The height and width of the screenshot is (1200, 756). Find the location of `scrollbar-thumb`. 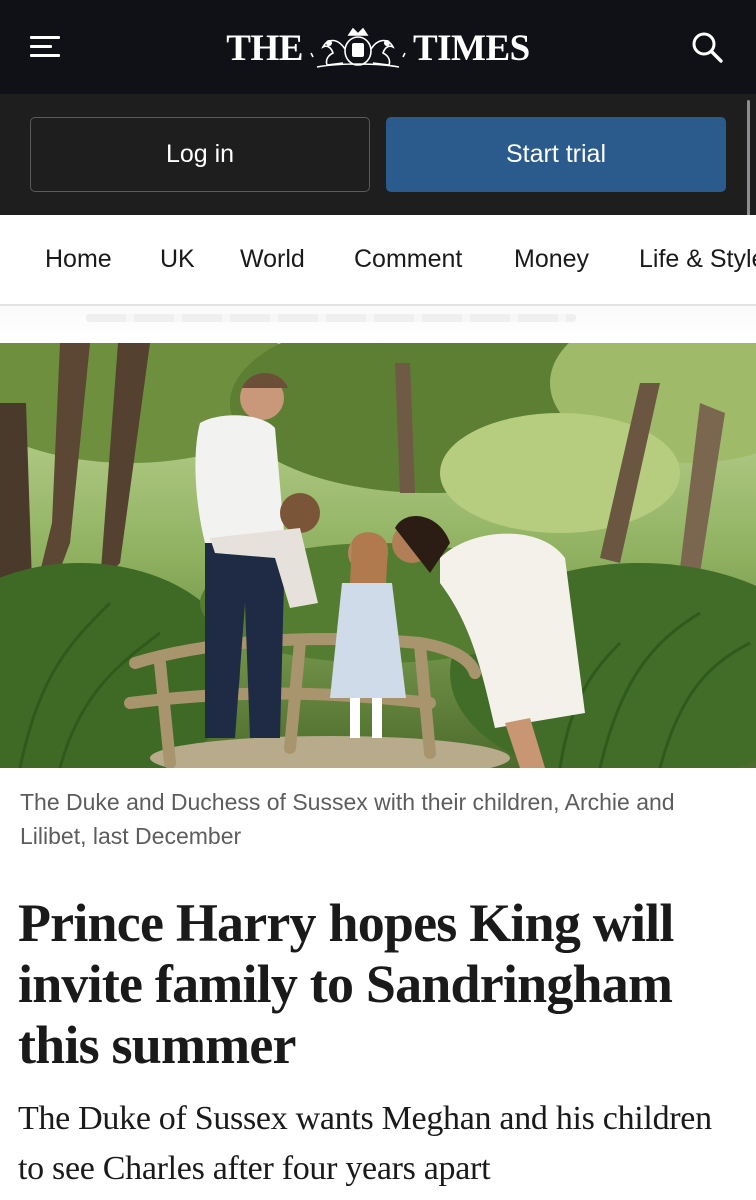

scrollbar-thumb is located at coordinates (748, 160).